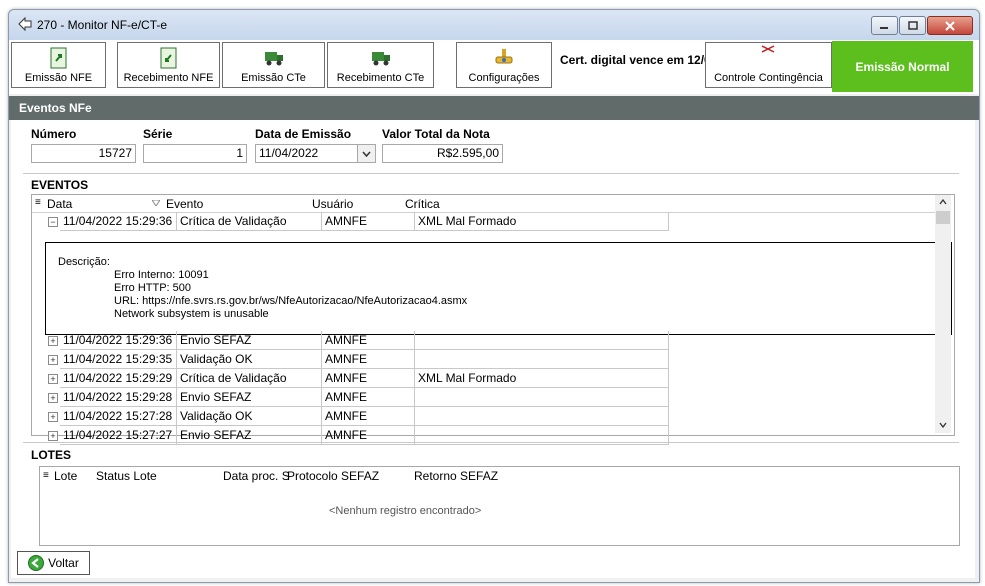 This screenshot has width=985, height=586. Describe the element at coordinates (902, 66) in the screenshot. I see `emission-status-badge: Emissão Normal` at that location.